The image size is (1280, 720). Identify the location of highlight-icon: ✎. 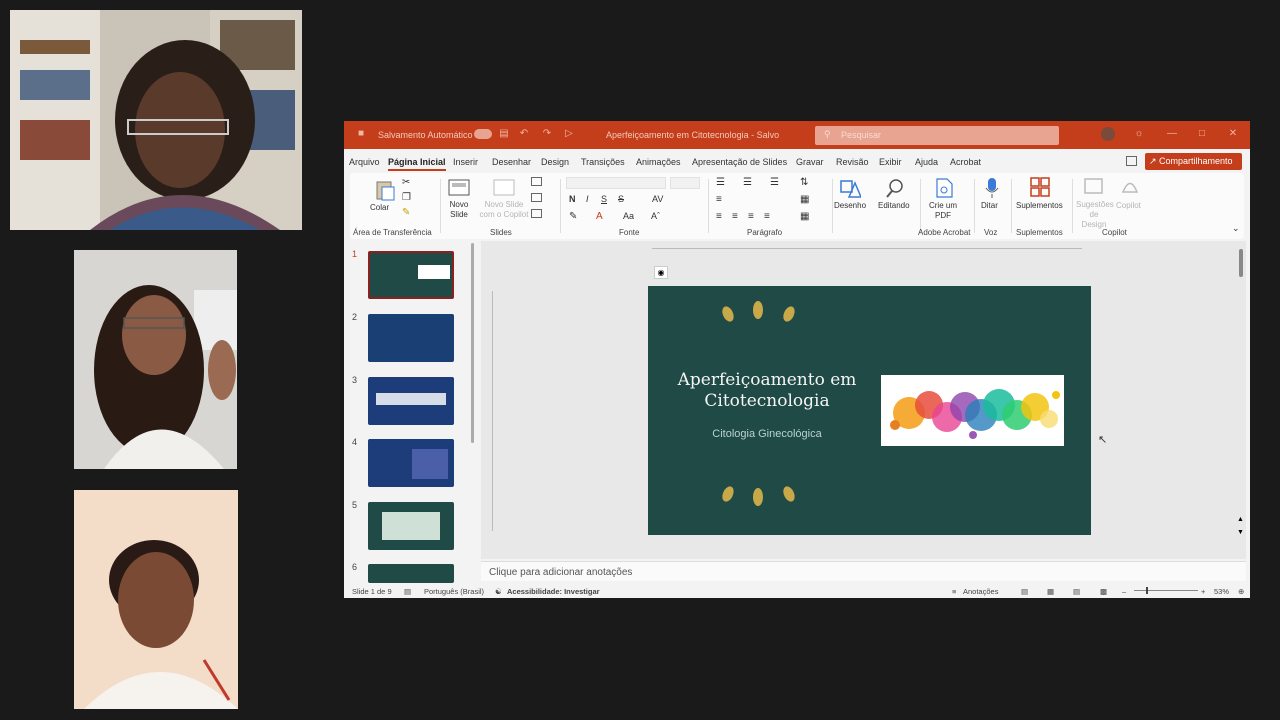
(573, 216).